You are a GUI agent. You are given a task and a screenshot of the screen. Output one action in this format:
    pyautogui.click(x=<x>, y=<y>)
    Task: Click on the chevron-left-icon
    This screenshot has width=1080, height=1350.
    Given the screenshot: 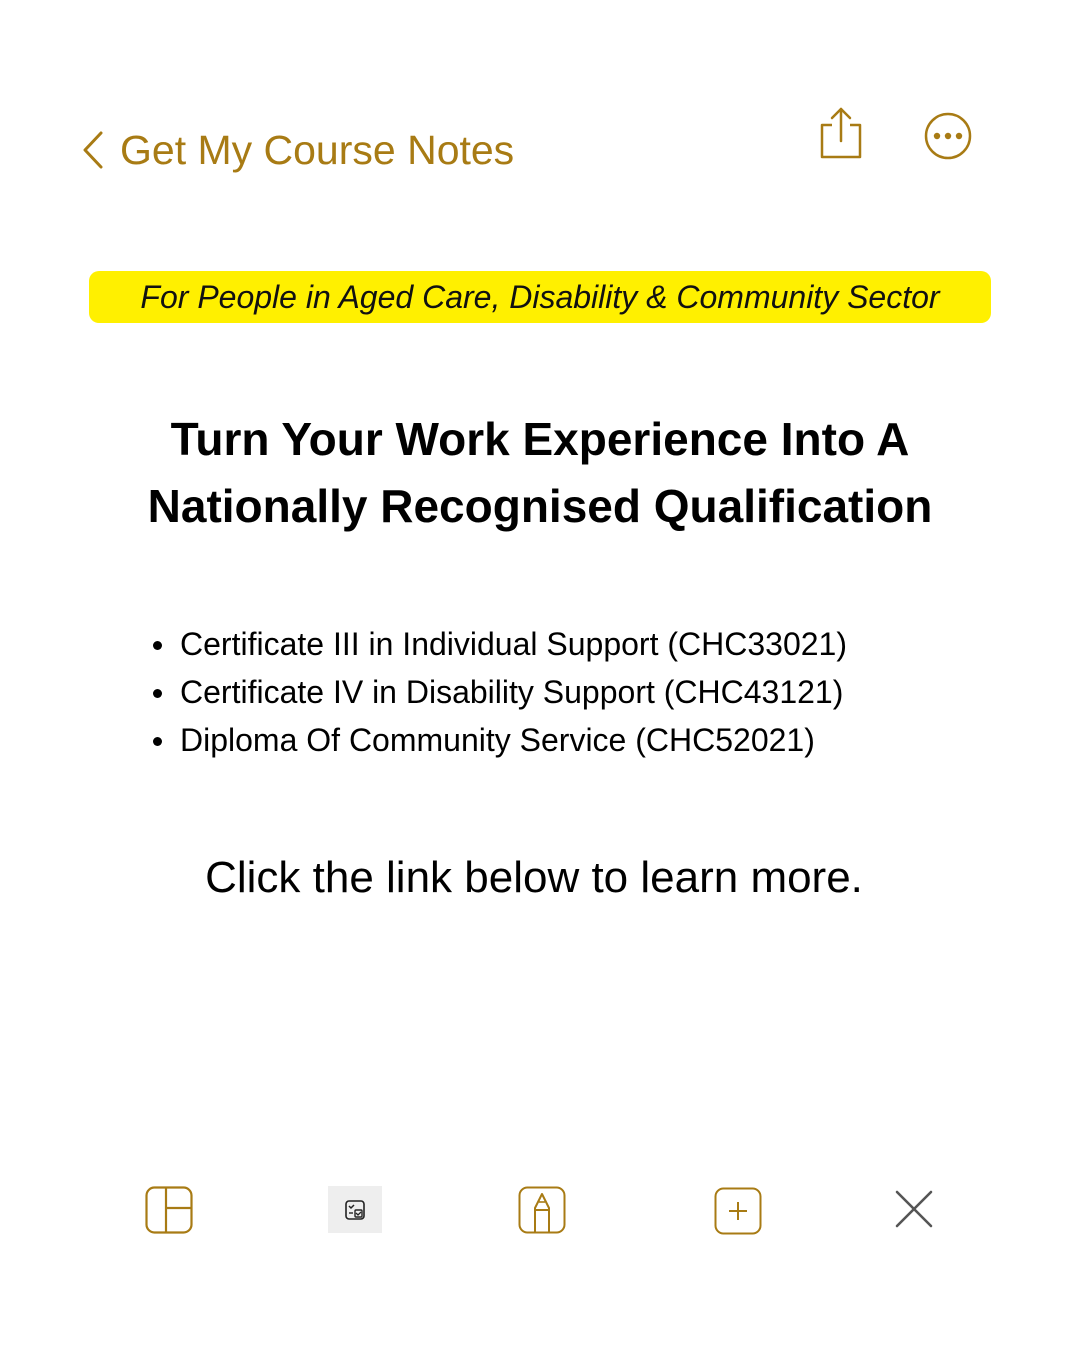 What is the action you would take?
    pyautogui.click(x=93, y=150)
    